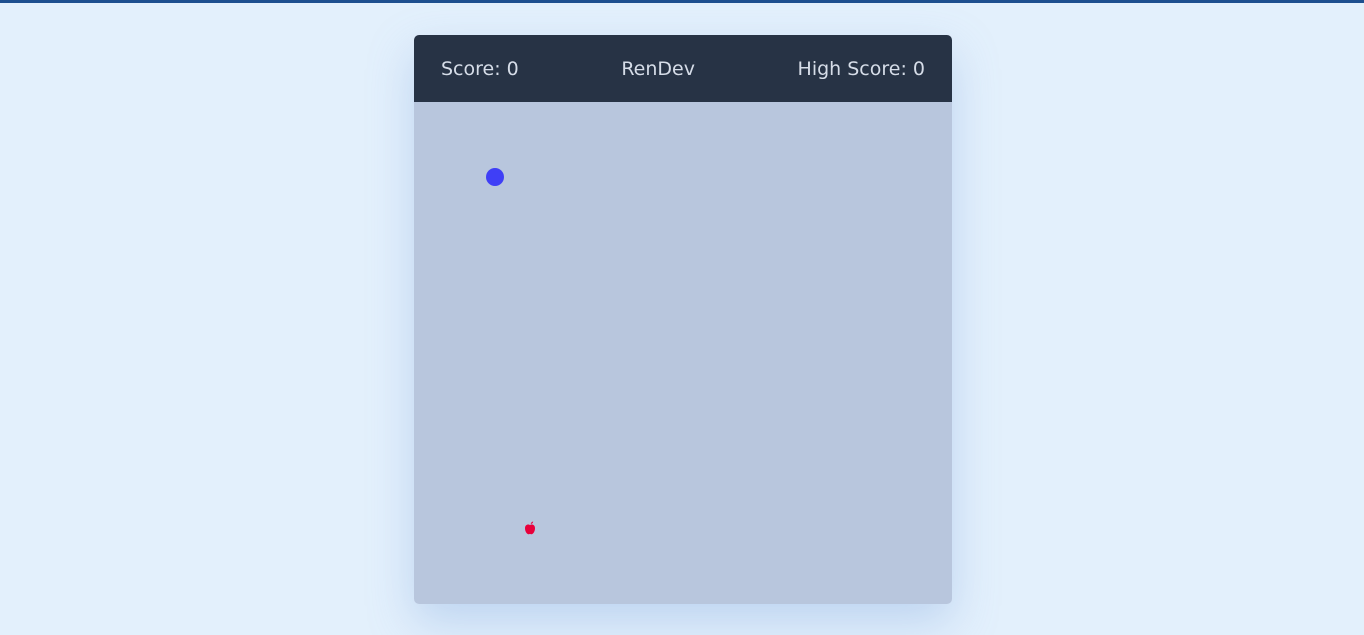  Describe the element at coordinates (480, 68) in the screenshot. I see `score-display: Score: 0` at that location.